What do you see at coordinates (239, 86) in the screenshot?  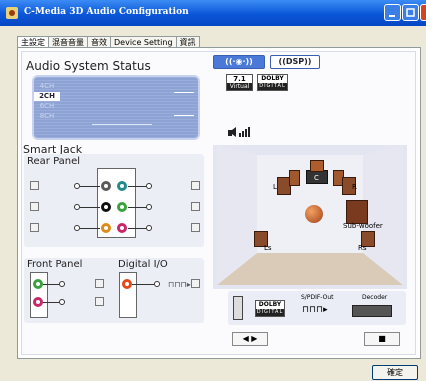 I see `virtual-logo-text: Virtual` at bounding box center [239, 86].